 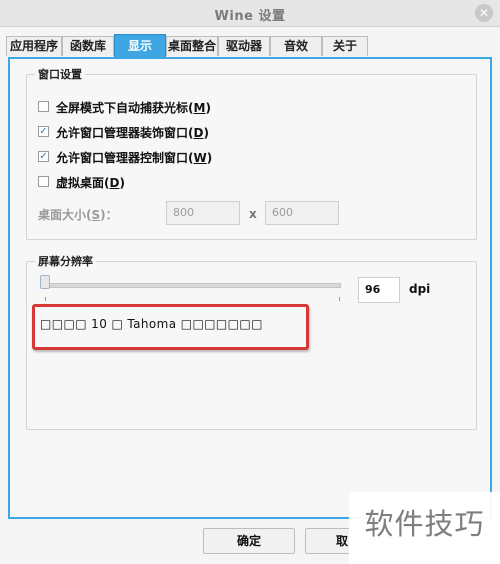 I want to click on resolution-title: 屏幕分辨率, so click(x=65, y=261).